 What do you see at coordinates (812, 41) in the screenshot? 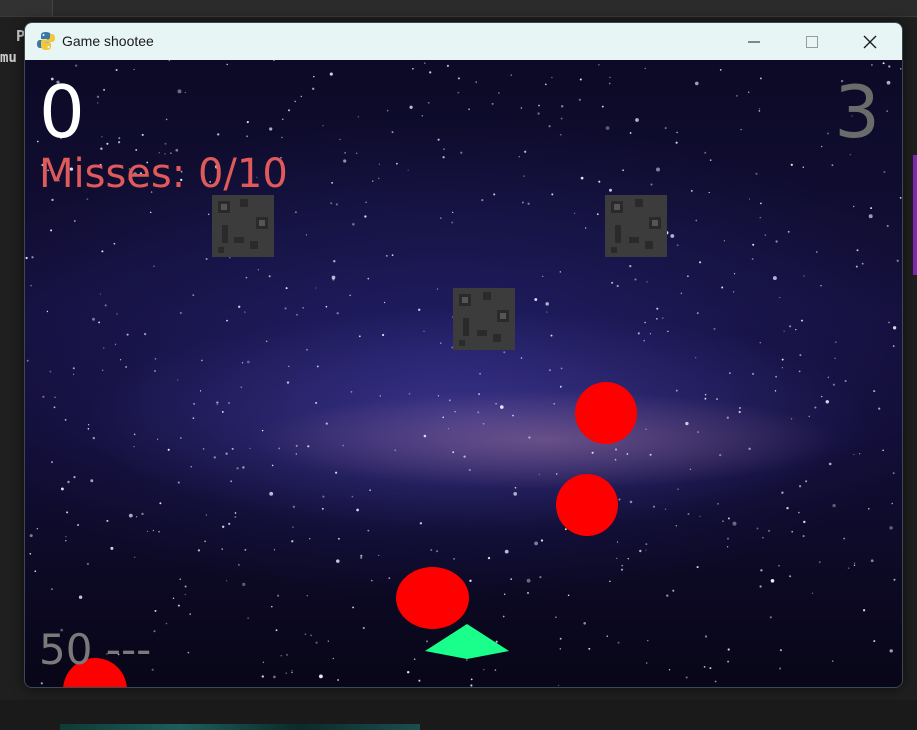
I see `maximize-button` at bounding box center [812, 41].